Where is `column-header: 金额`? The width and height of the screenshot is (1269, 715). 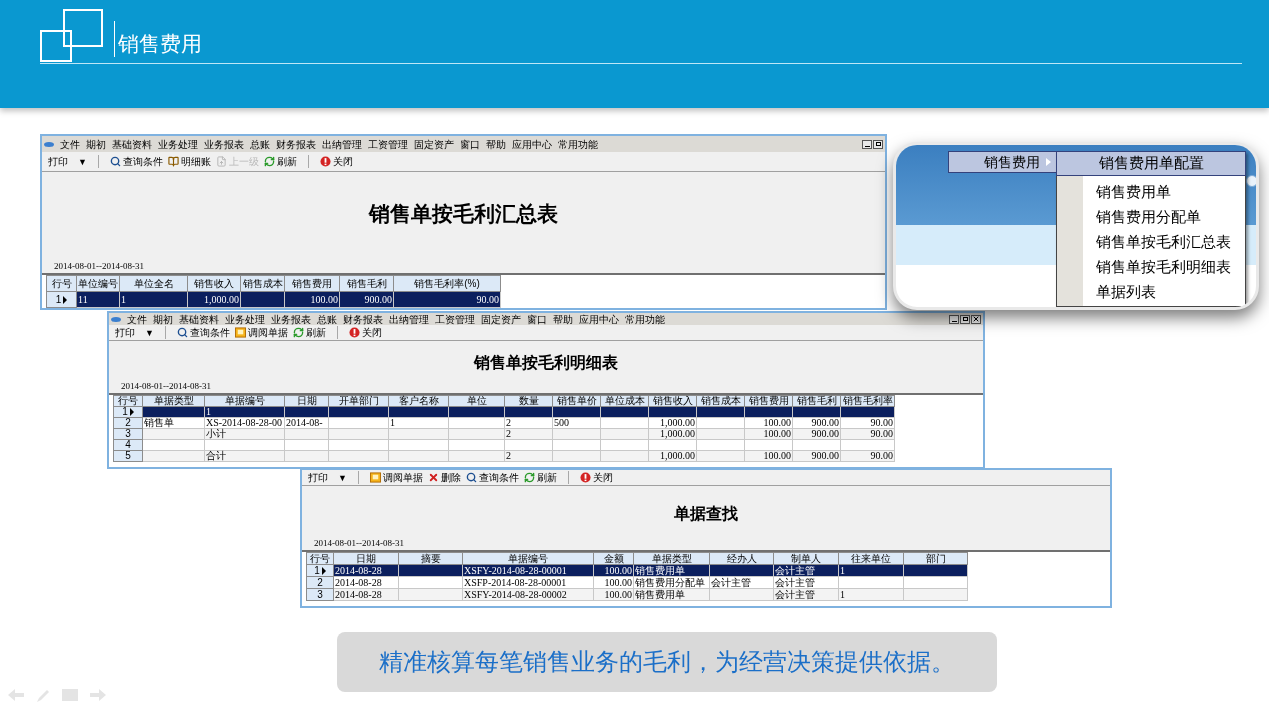
column-header: 金额 is located at coordinates (613, 558).